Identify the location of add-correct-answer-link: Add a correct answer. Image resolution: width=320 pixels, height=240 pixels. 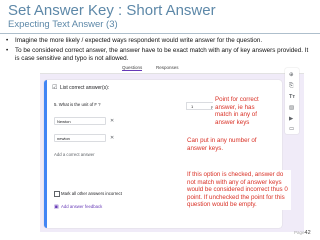
(74, 154).